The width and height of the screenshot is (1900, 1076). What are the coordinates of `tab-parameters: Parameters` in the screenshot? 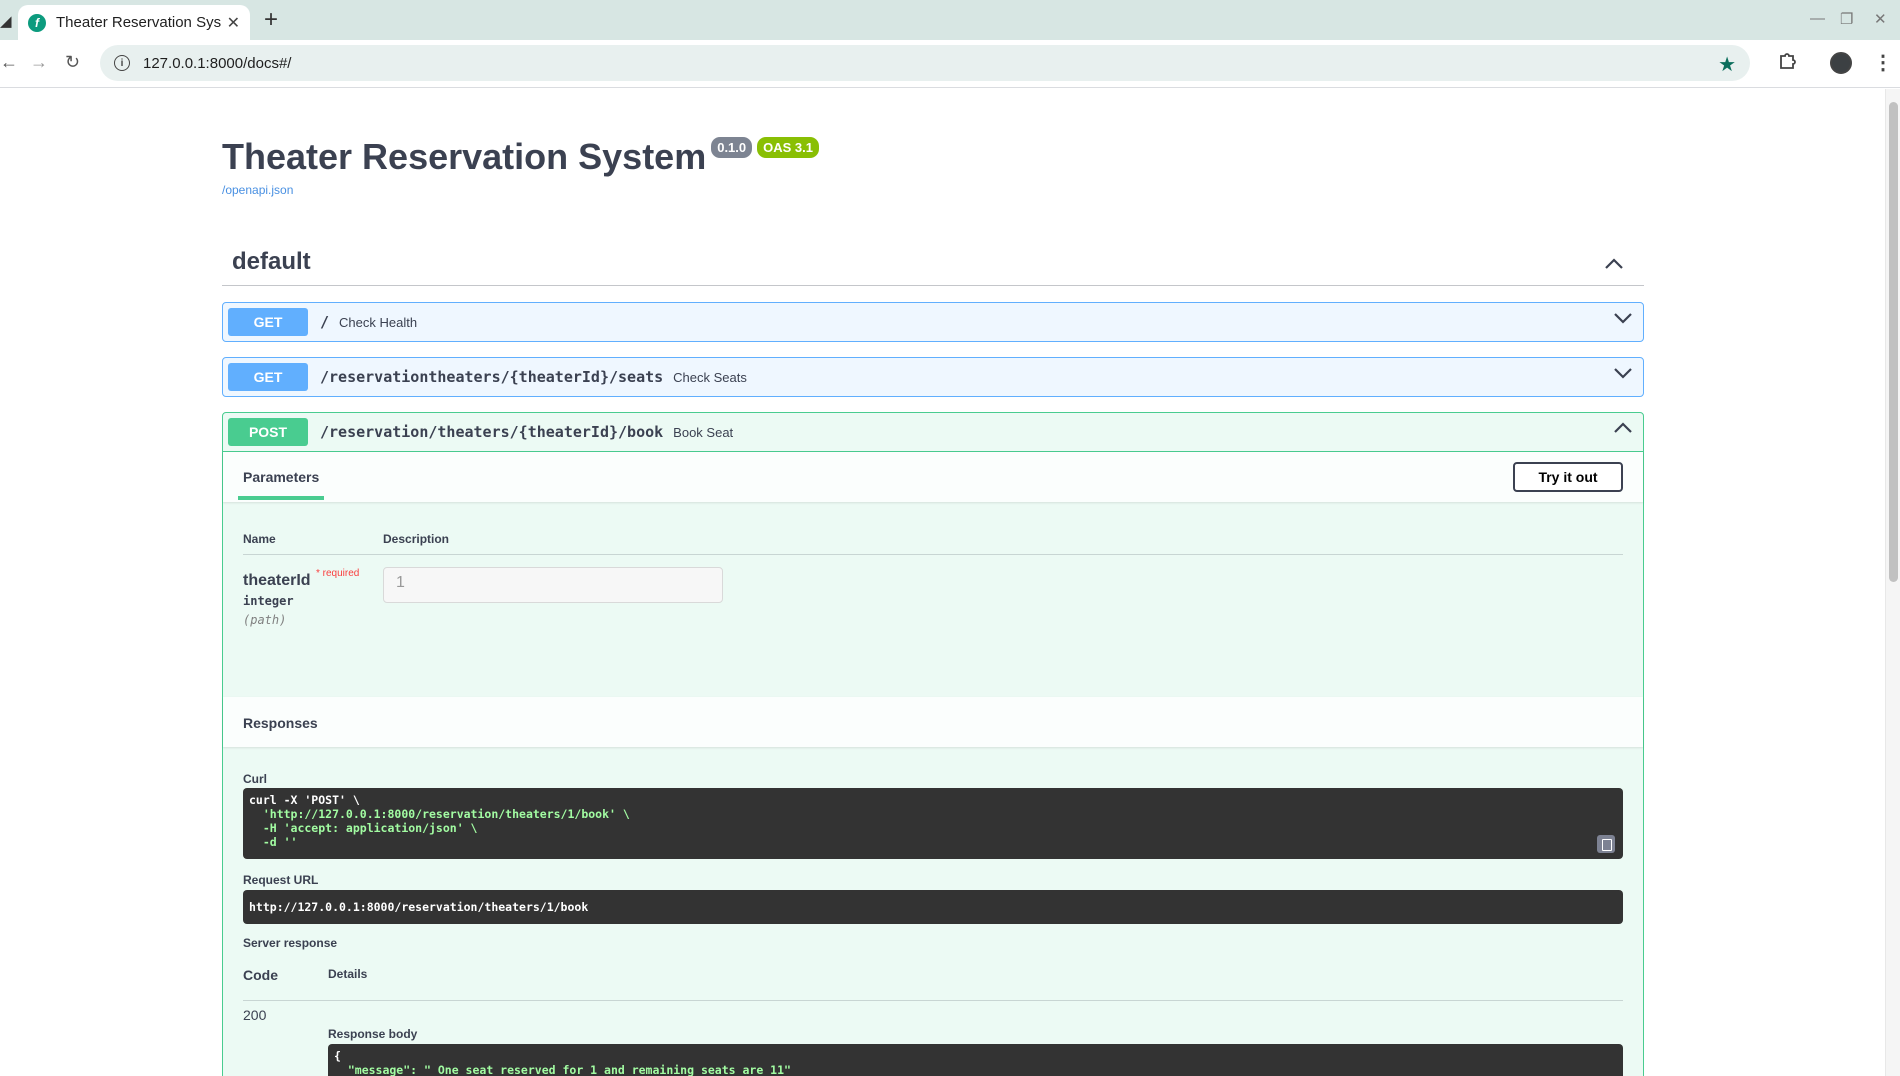 It's located at (281, 477).